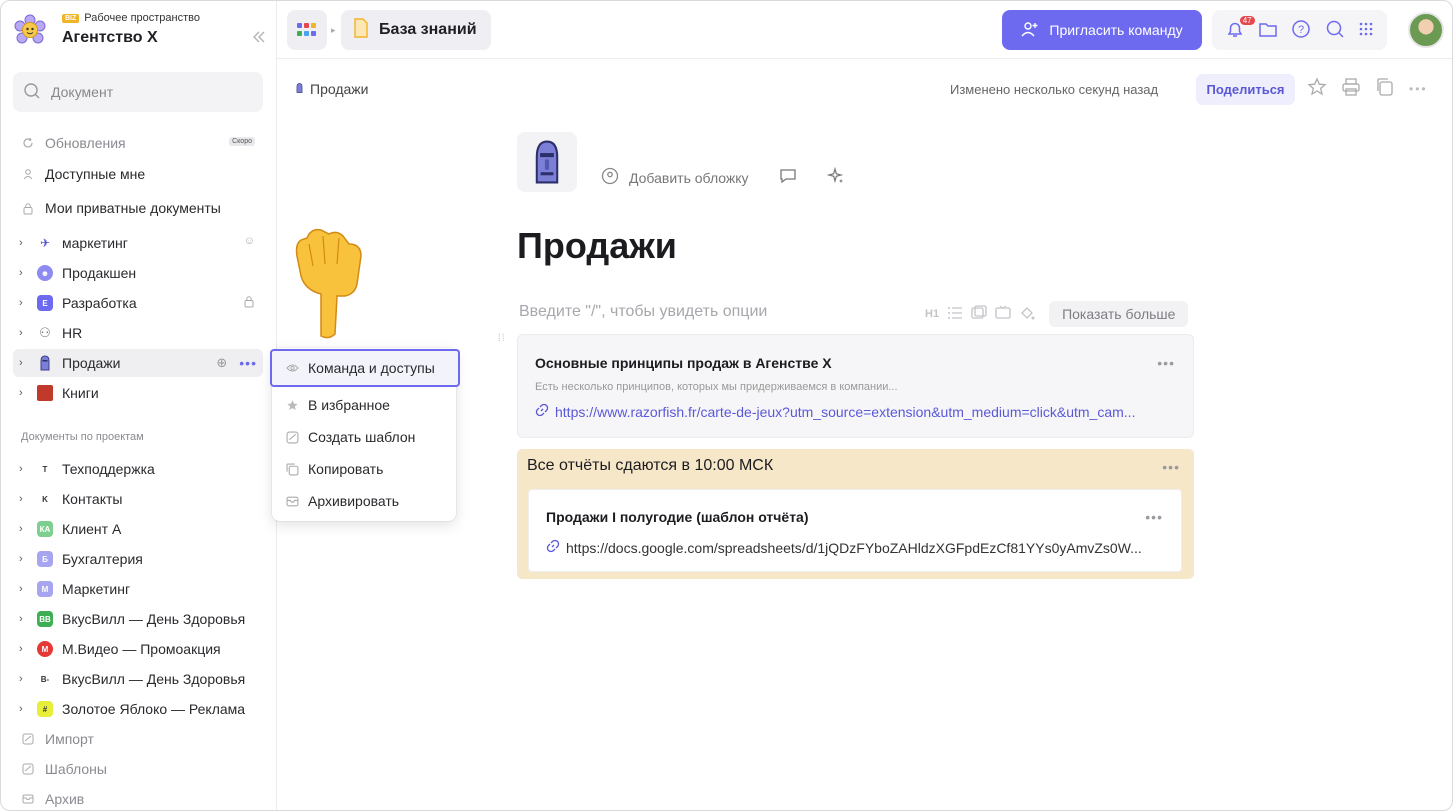  I want to click on sidebar-item-label: Клиент А, so click(92, 529).